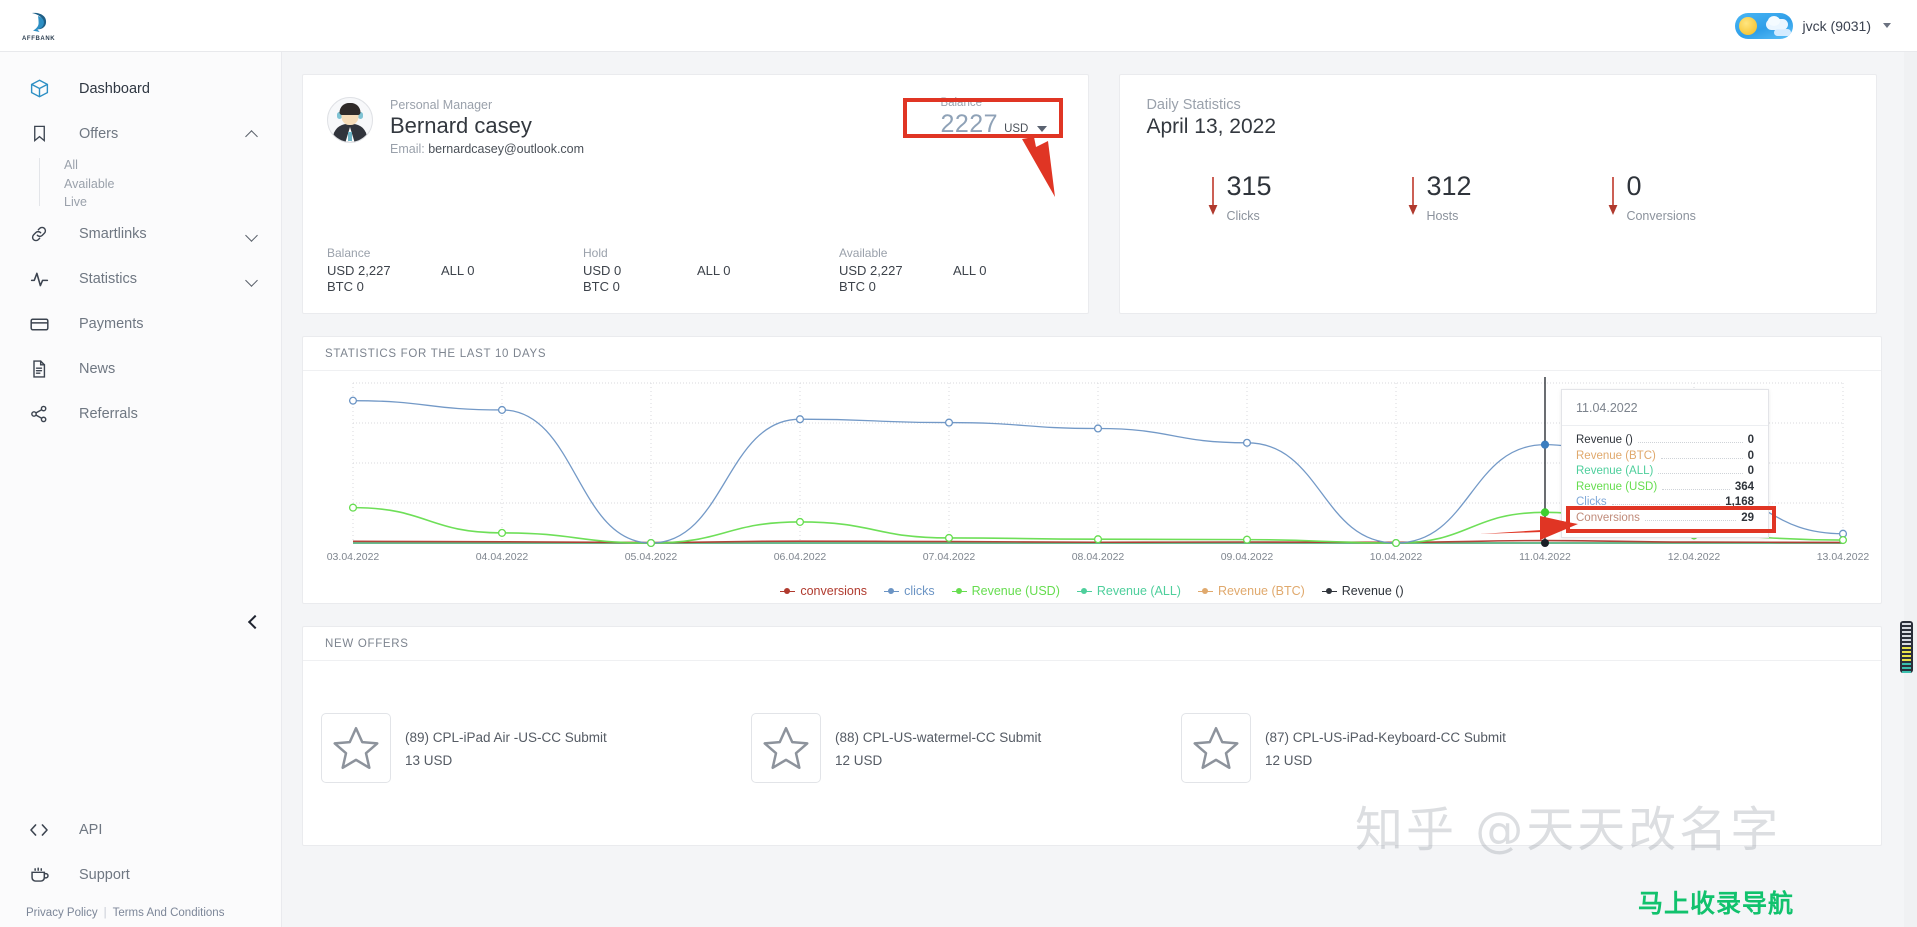  What do you see at coordinates (1092, 354) in the screenshot?
I see `chart-card-header: STATISTICS FOR THE LAST 10 DAYS` at bounding box center [1092, 354].